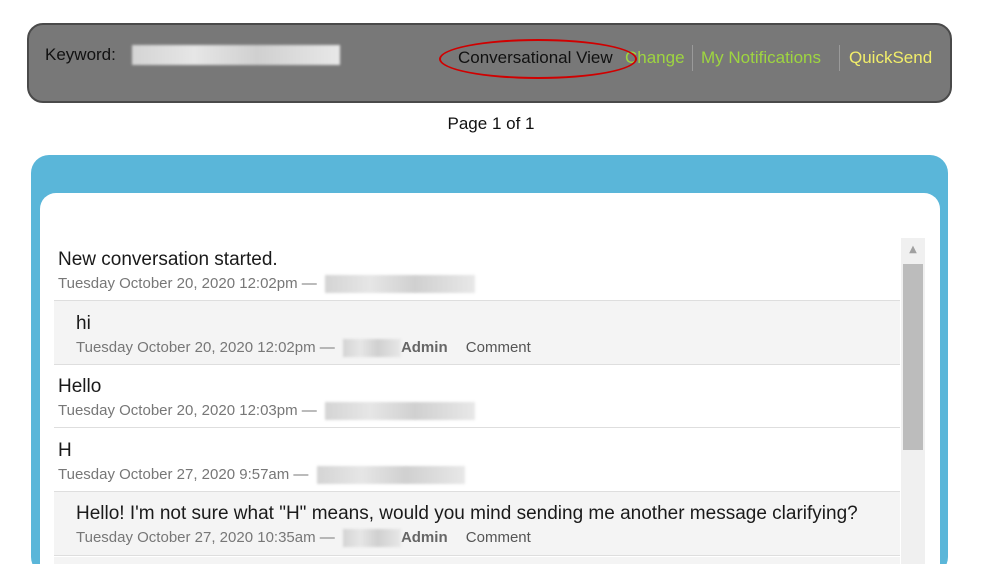  I want to click on message-meta: Tuesday October 20, 2020 12:03pm —, so click(266, 411).